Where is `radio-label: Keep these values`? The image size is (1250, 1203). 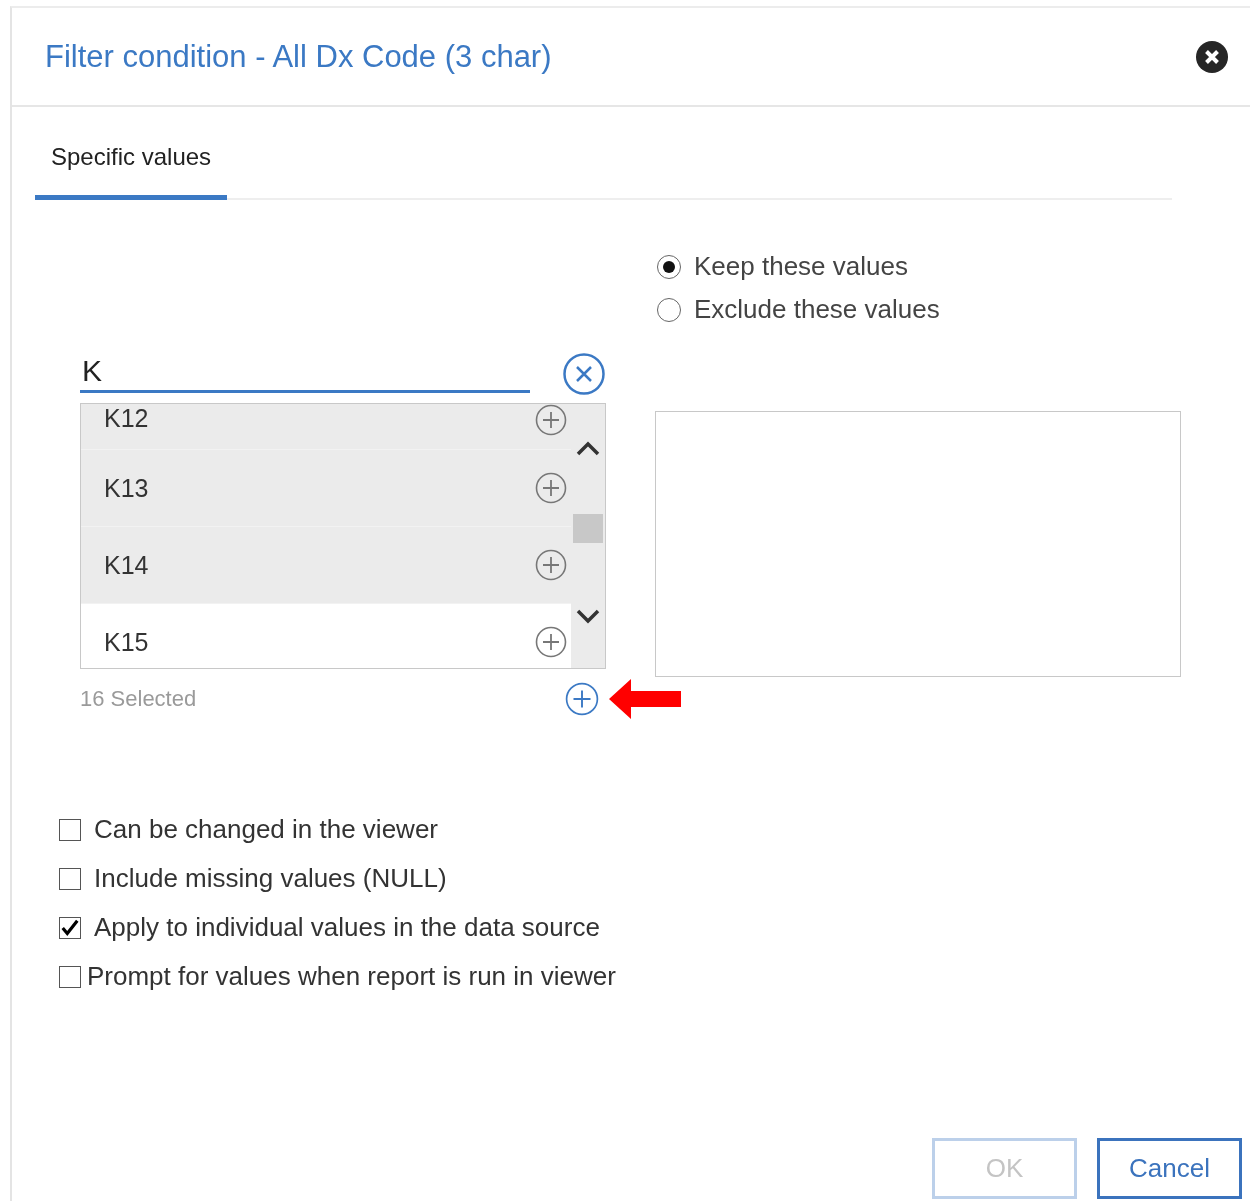
radio-label: Keep these values is located at coordinates (801, 266).